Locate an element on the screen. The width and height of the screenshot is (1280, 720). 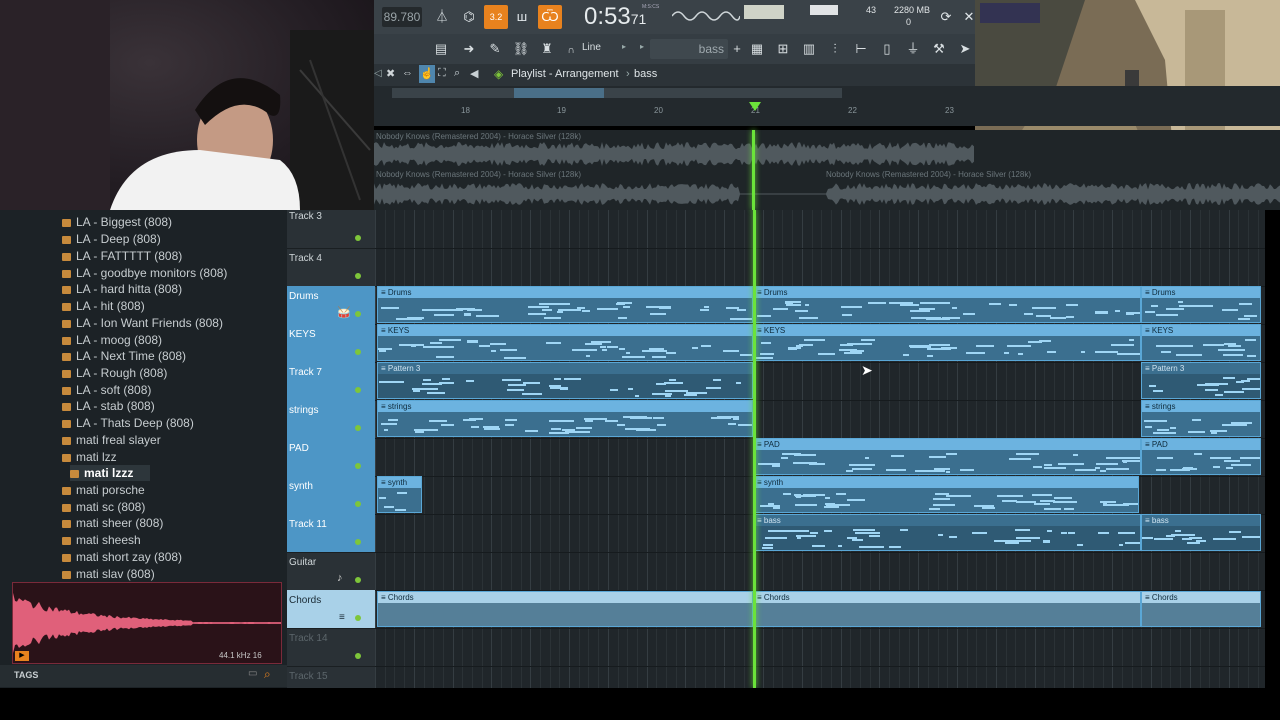
browser-item: mati porsche is located at coordinates (103, 490).